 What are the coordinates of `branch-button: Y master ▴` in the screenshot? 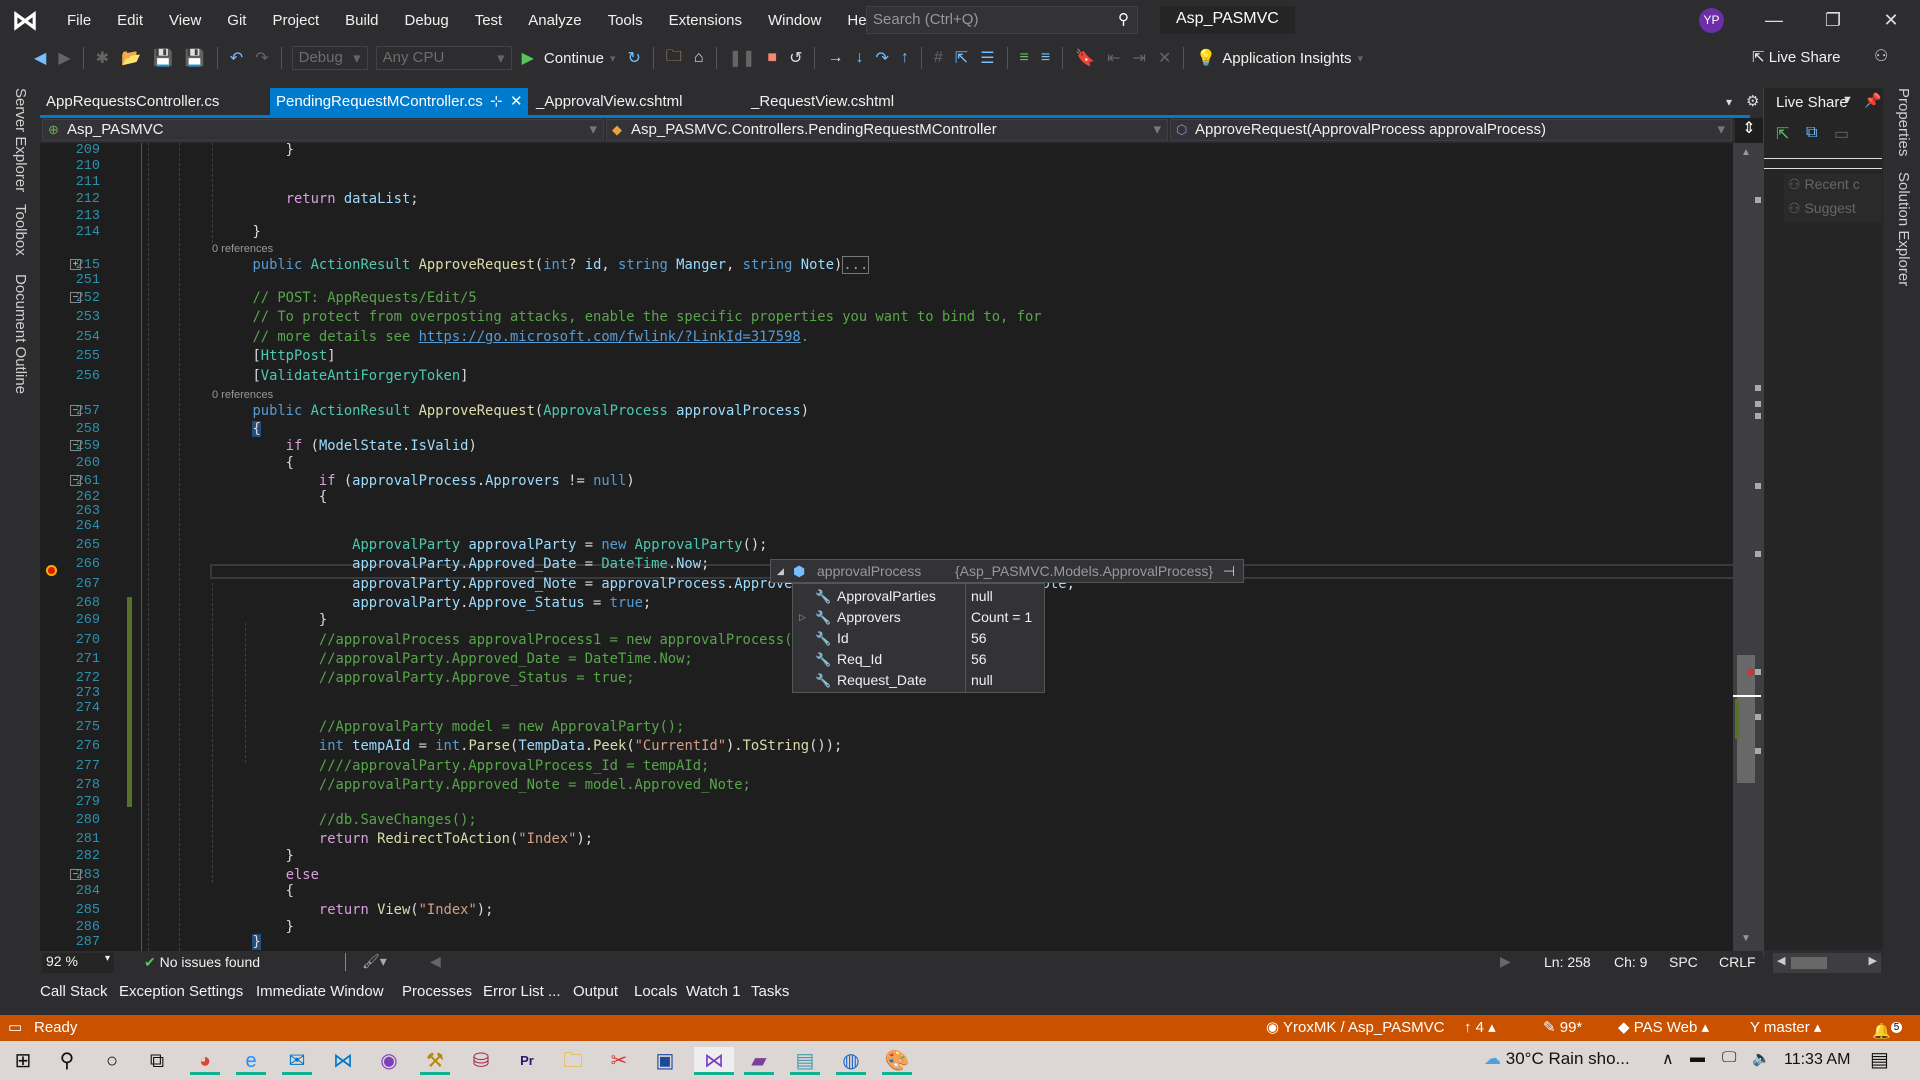 It's located at (1785, 1028).